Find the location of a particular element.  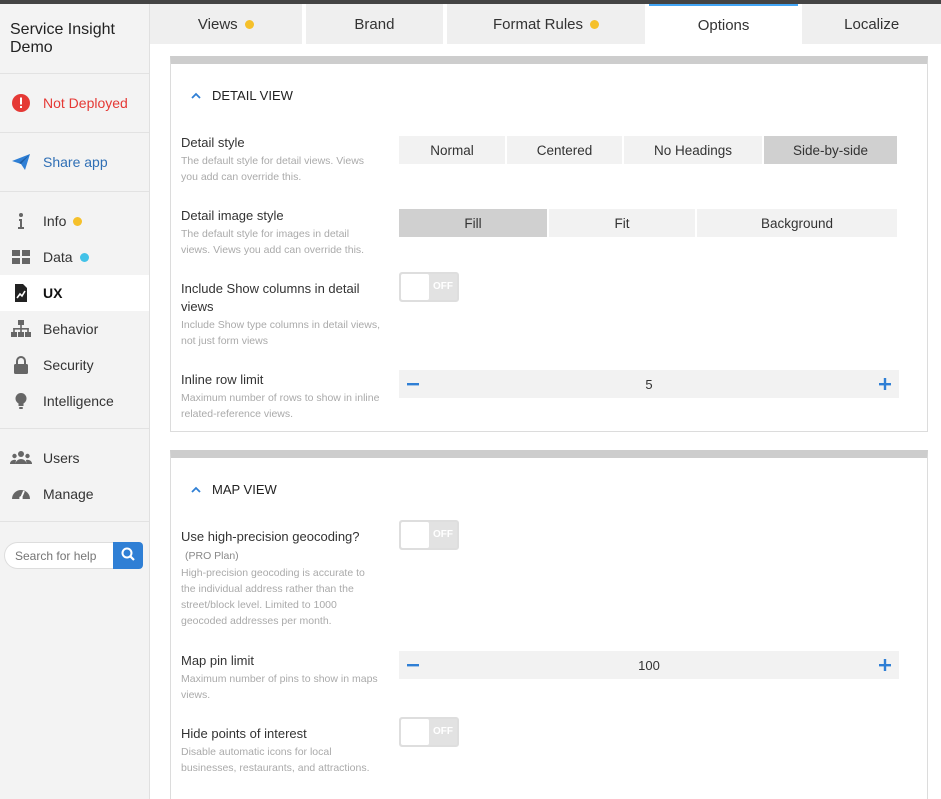

hide-poi-toggle: OFF is located at coordinates (429, 732).